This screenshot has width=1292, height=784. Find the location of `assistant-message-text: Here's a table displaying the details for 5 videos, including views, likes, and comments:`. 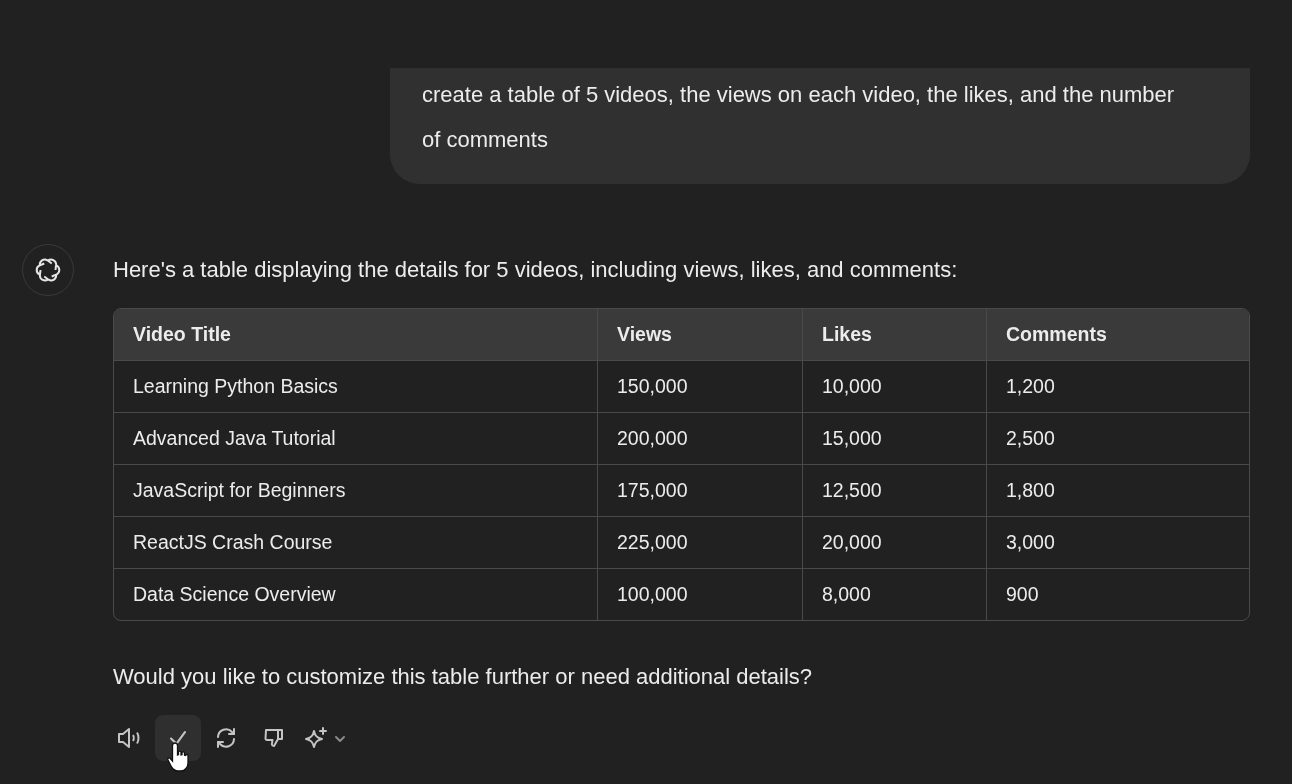

assistant-message-text: Here's a table displaying the details for 5 videos, including views, likes, and comments: is located at coordinates (536, 270).